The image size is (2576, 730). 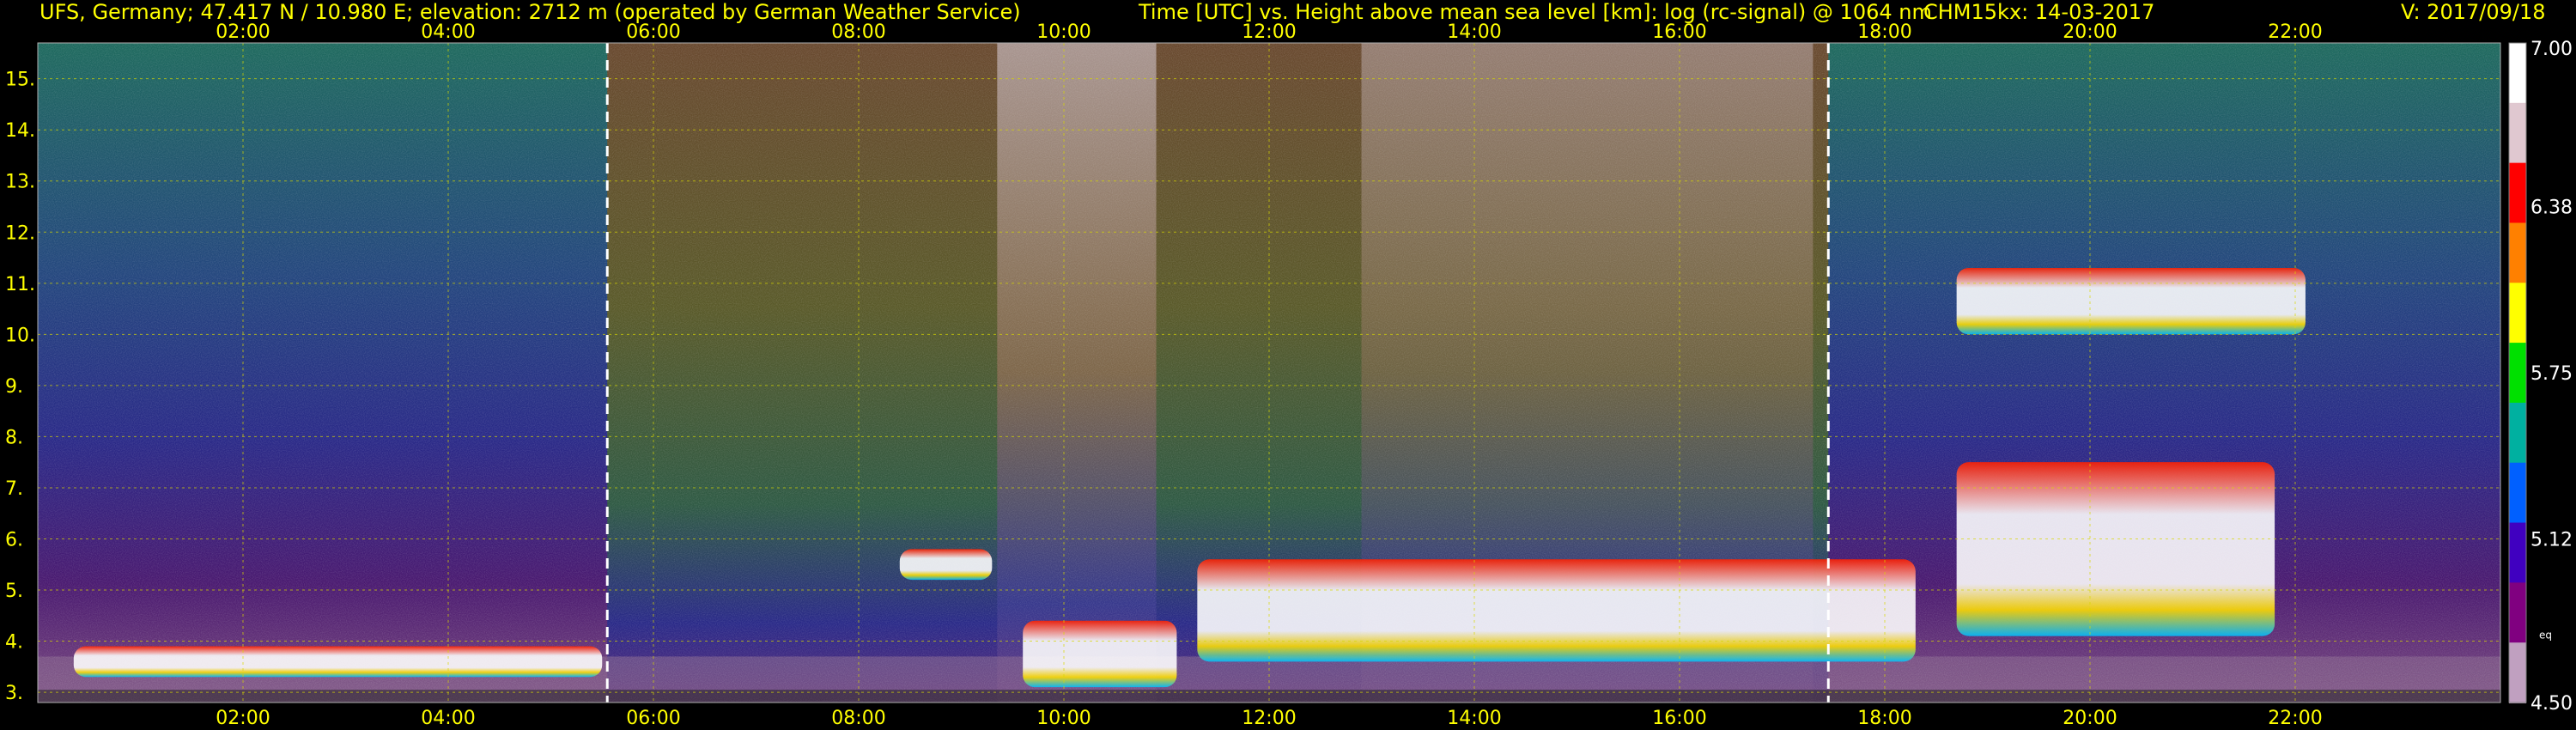 What do you see at coordinates (14, 437) in the screenshot?
I see `y-tick-label: 8.` at bounding box center [14, 437].